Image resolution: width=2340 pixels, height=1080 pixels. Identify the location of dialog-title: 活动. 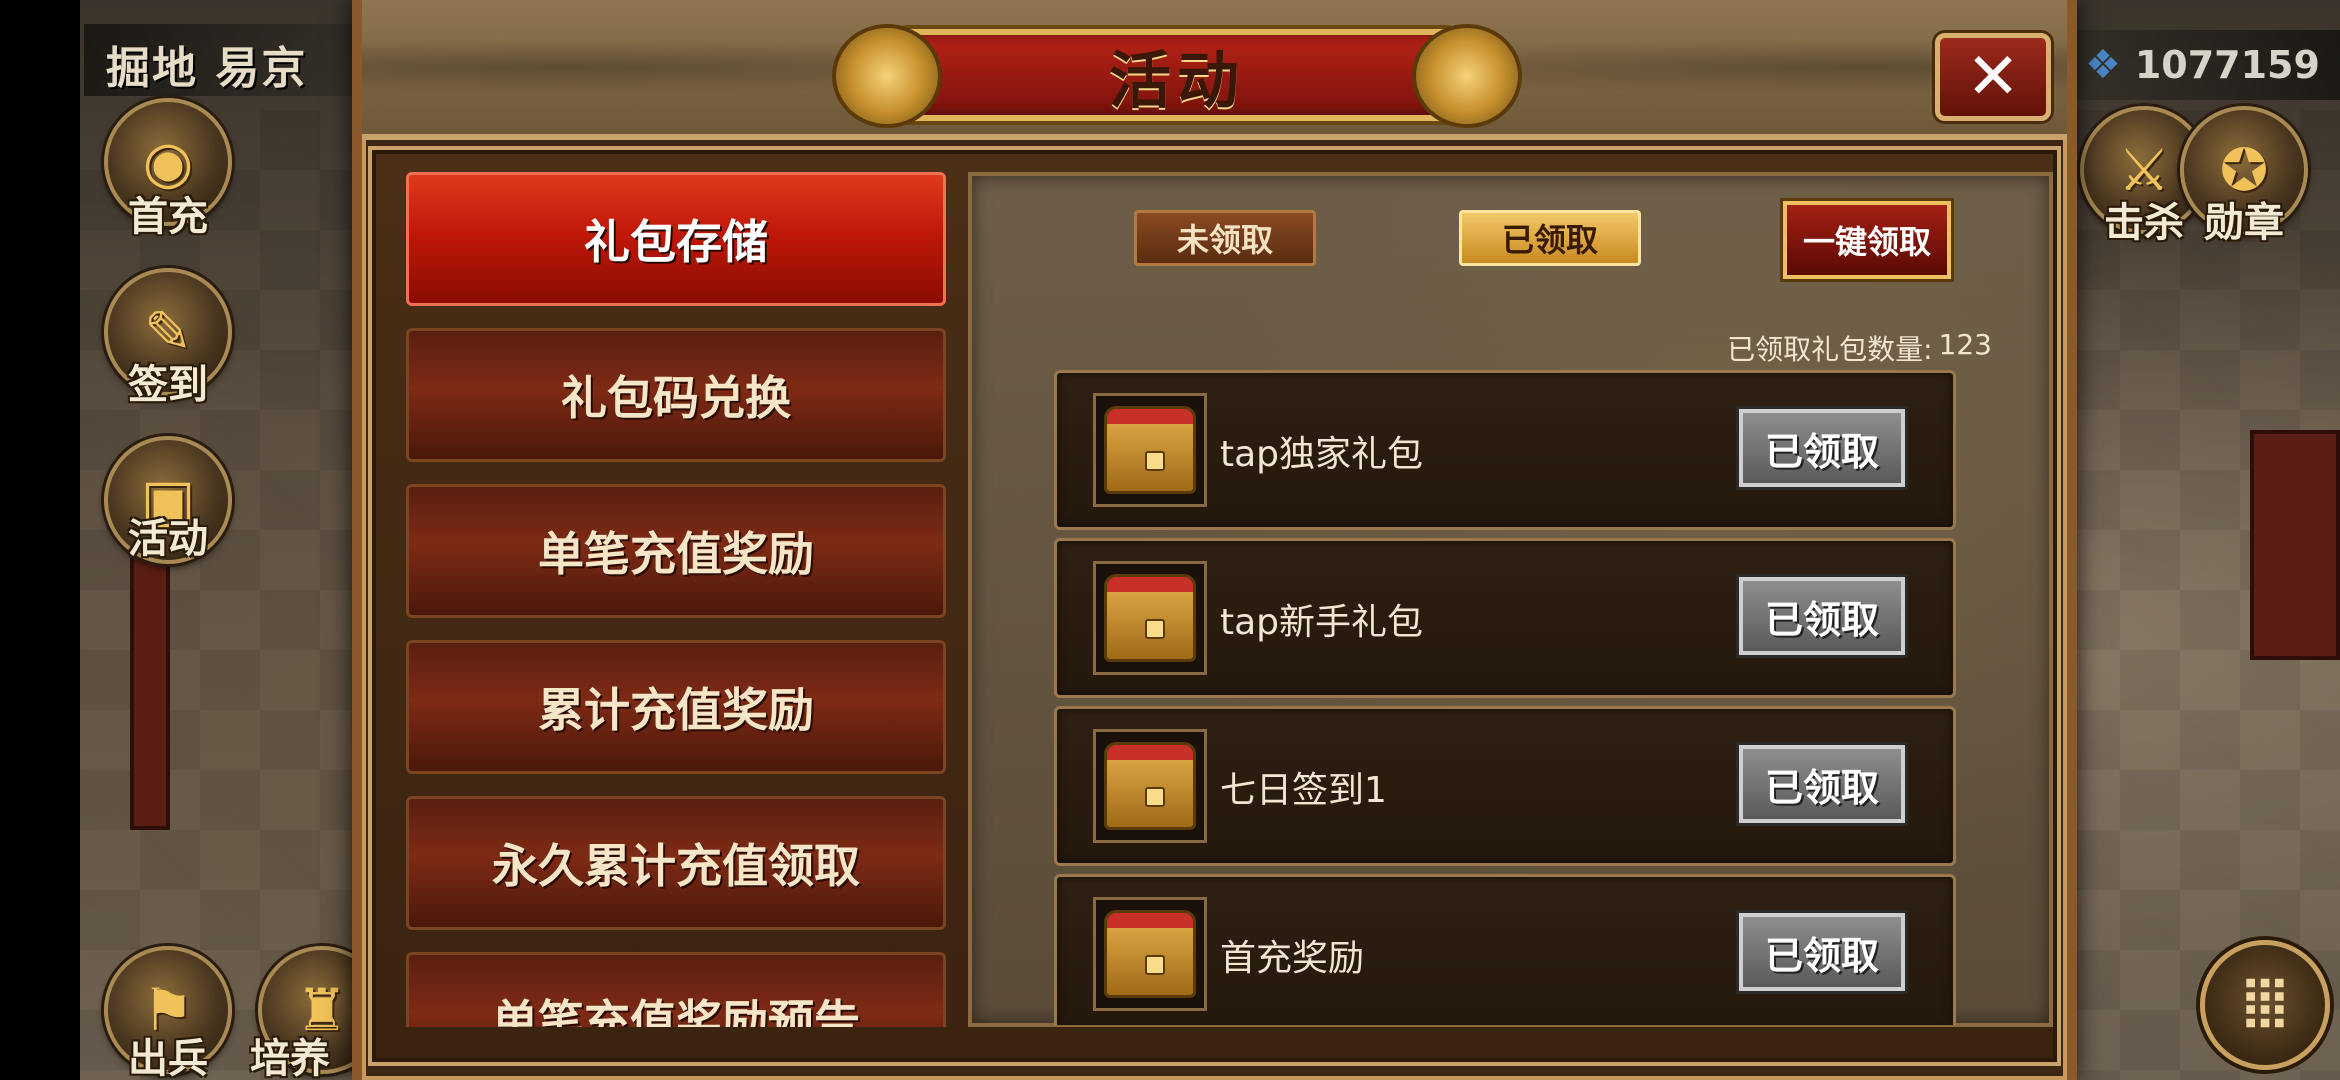
(1176, 80).